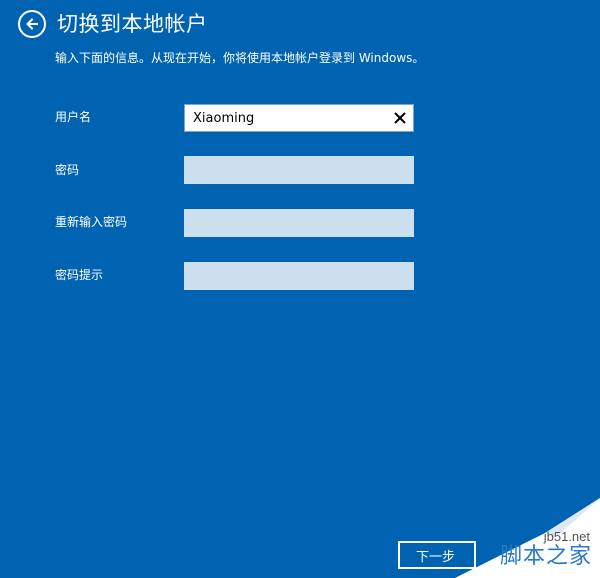  What do you see at coordinates (132, 23) in the screenshot?
I see `page-title: 切换到本地帐户` at bounding box center [132, 23].